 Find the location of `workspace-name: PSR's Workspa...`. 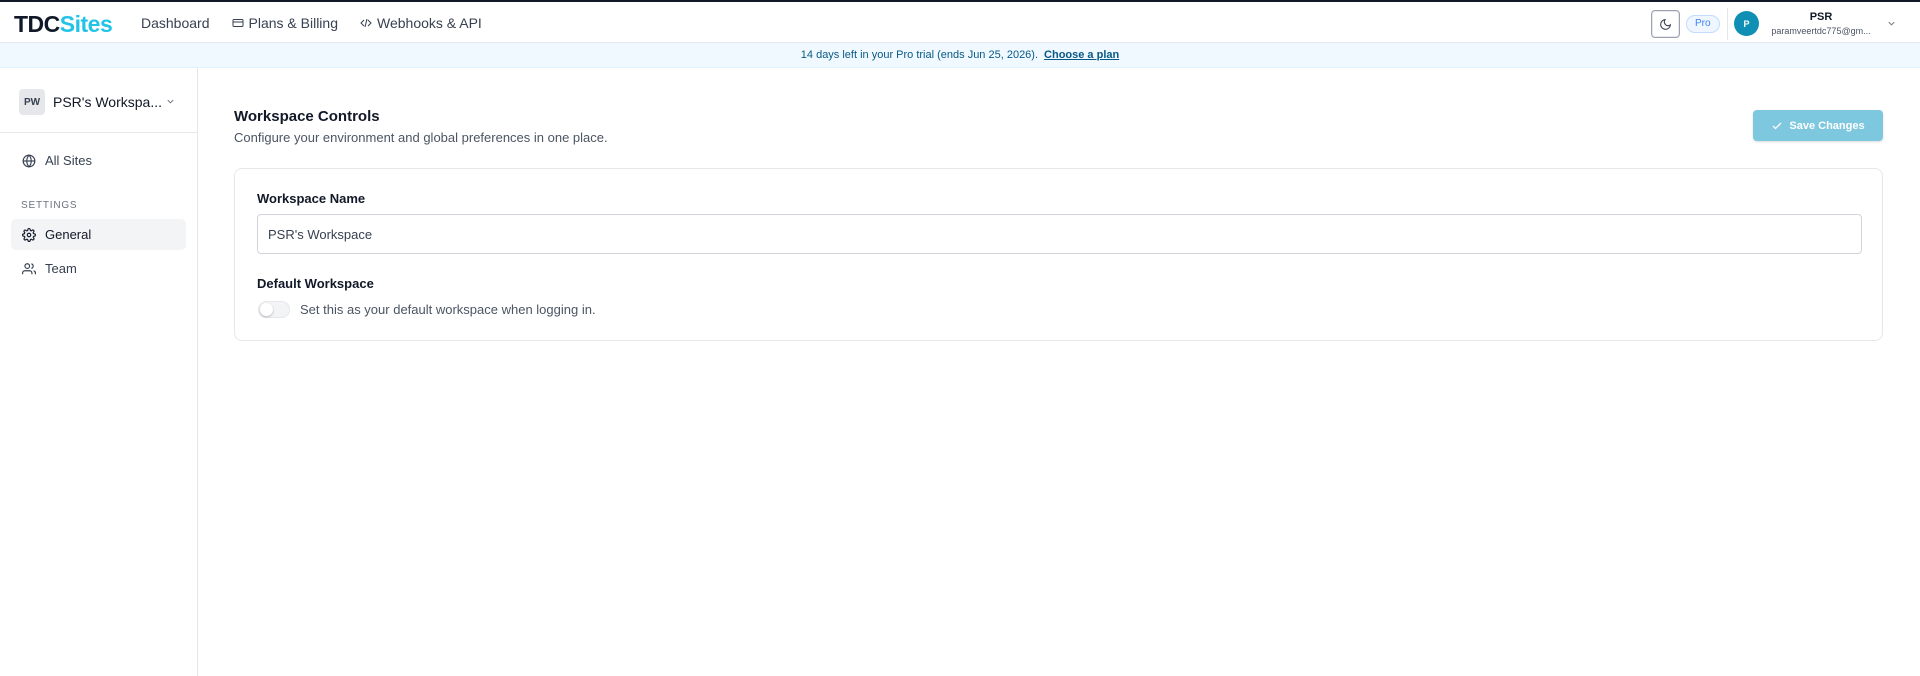

workspace-name: PSR's Workspa... is located at coordinates (107, 102).